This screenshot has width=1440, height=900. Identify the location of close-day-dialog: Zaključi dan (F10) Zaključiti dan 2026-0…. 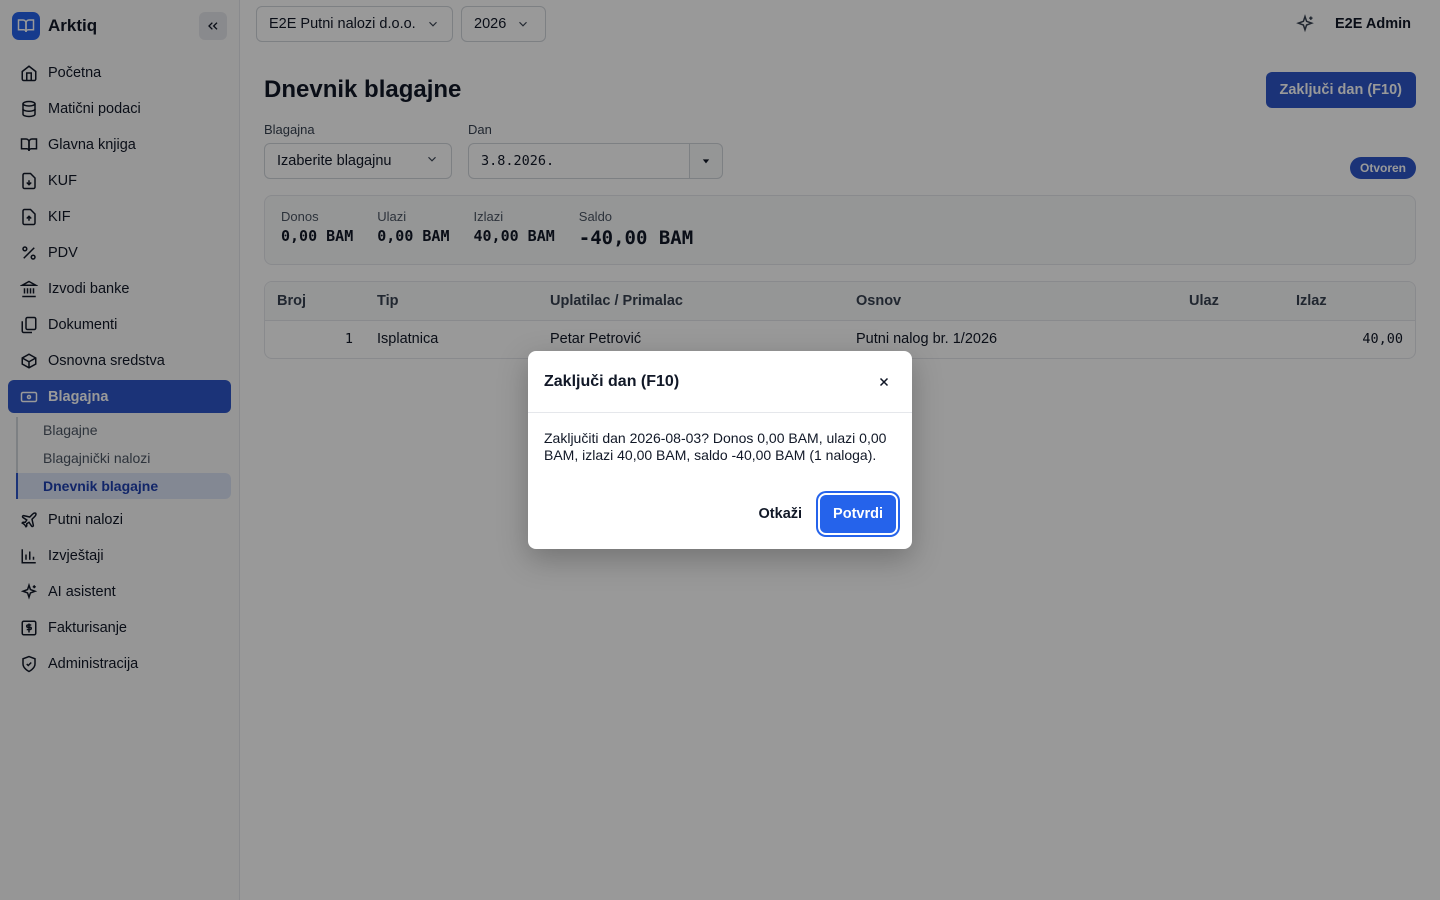
(720, 450).